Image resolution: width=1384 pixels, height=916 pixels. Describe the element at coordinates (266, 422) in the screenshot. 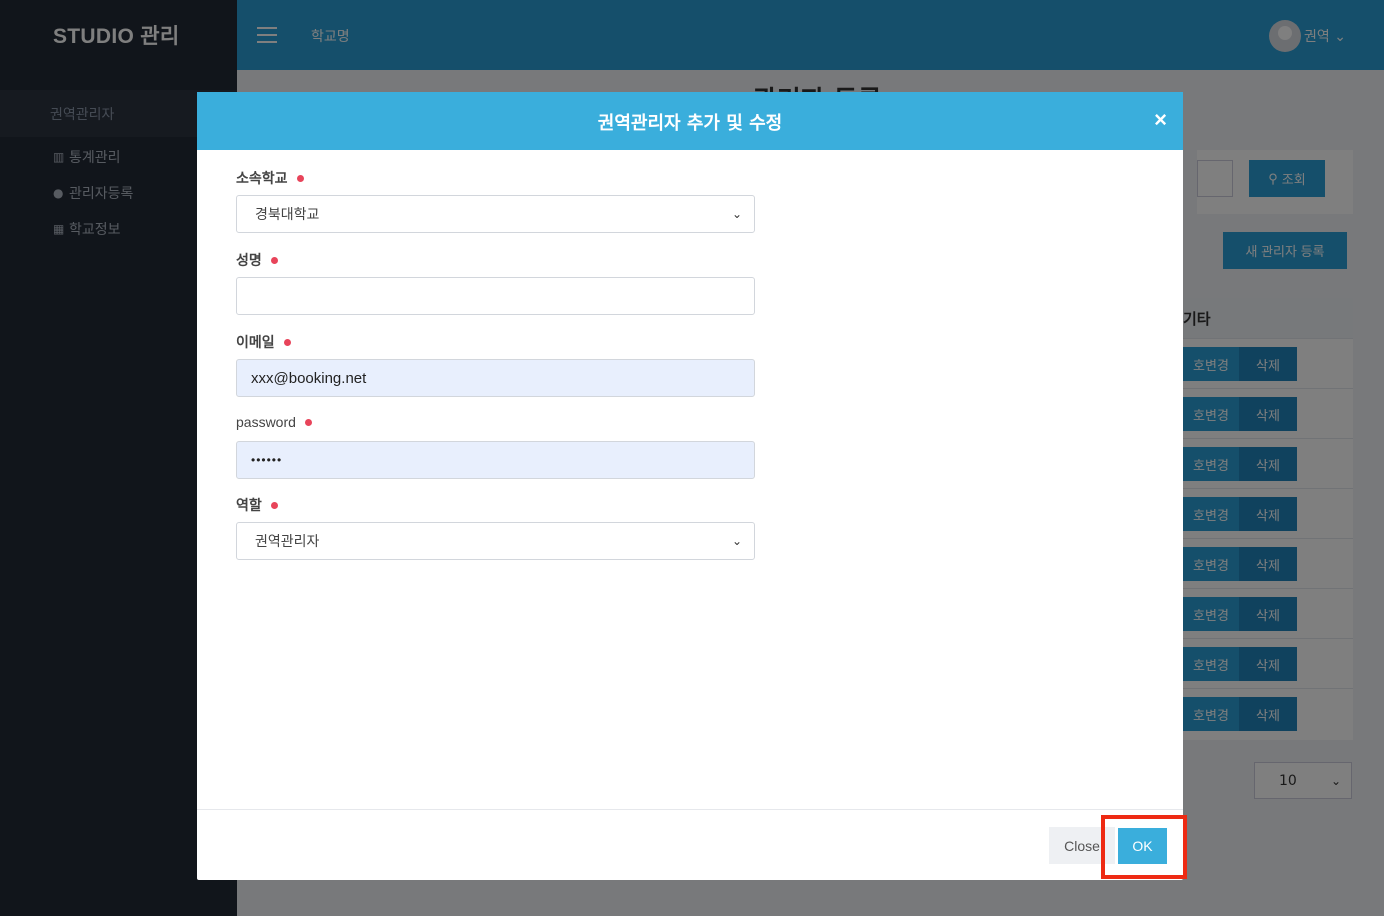

I see `password-label-text: password` at that location.